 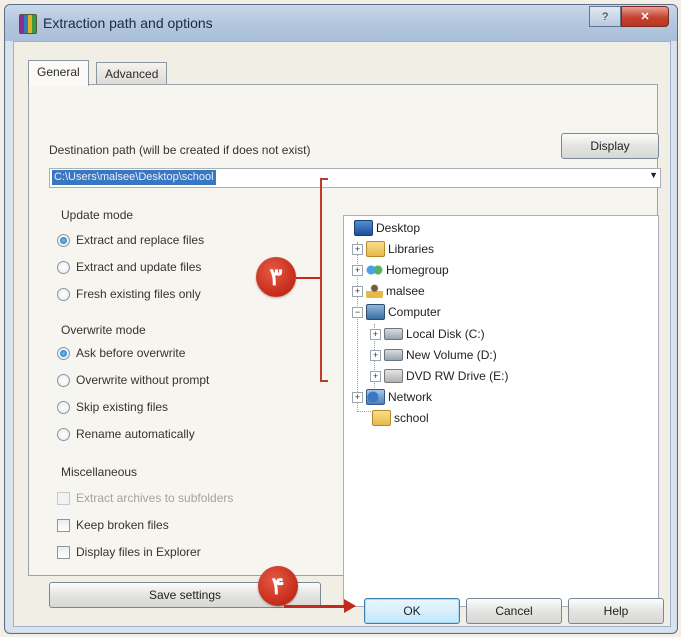 I want to click on computer-icon, so click(x=375, y=312).